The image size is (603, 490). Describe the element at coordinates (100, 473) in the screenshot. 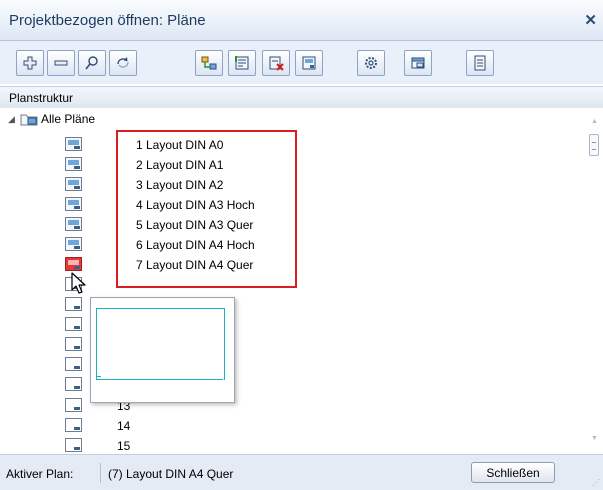

I see `status-divider` at that location.